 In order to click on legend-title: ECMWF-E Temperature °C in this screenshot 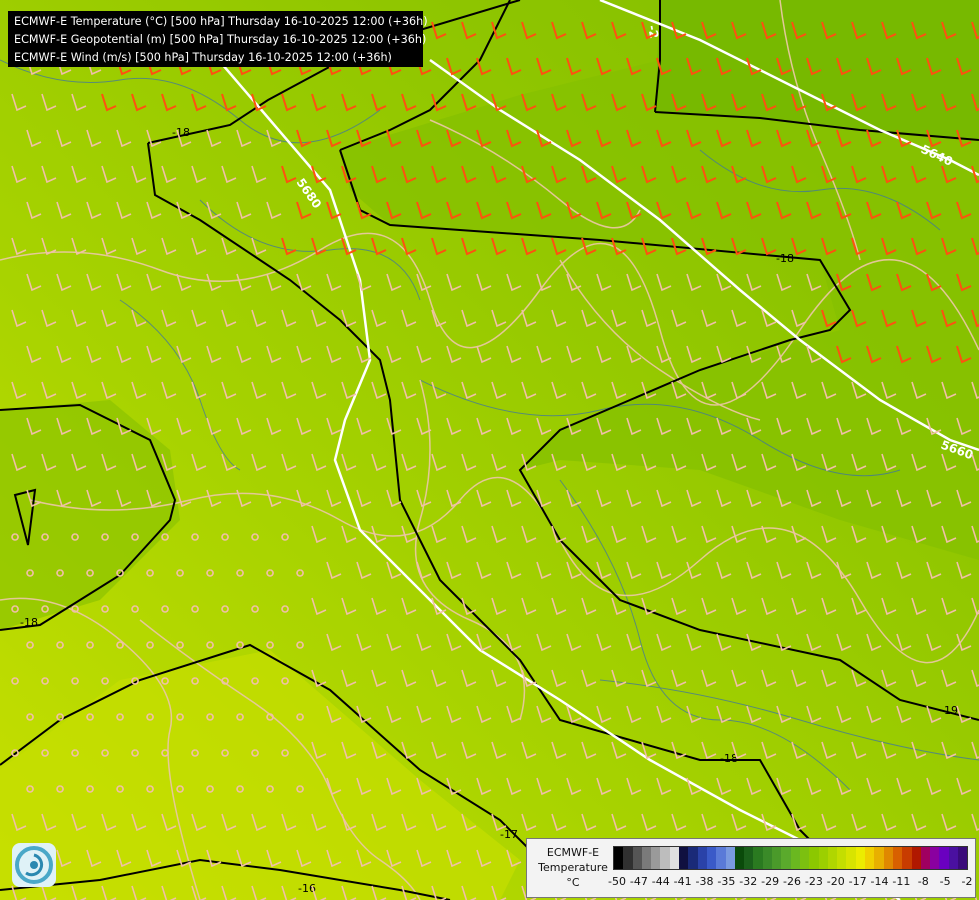, I will do `click(573, 867)`.